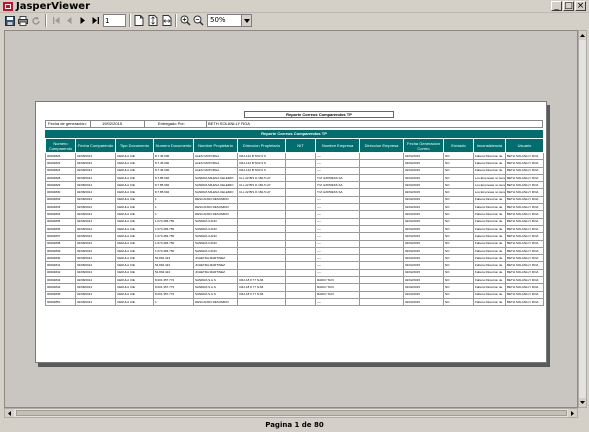 This screenshot has width=589, height=432. I want to click on vertical-scrollbar, so click(582, 219).